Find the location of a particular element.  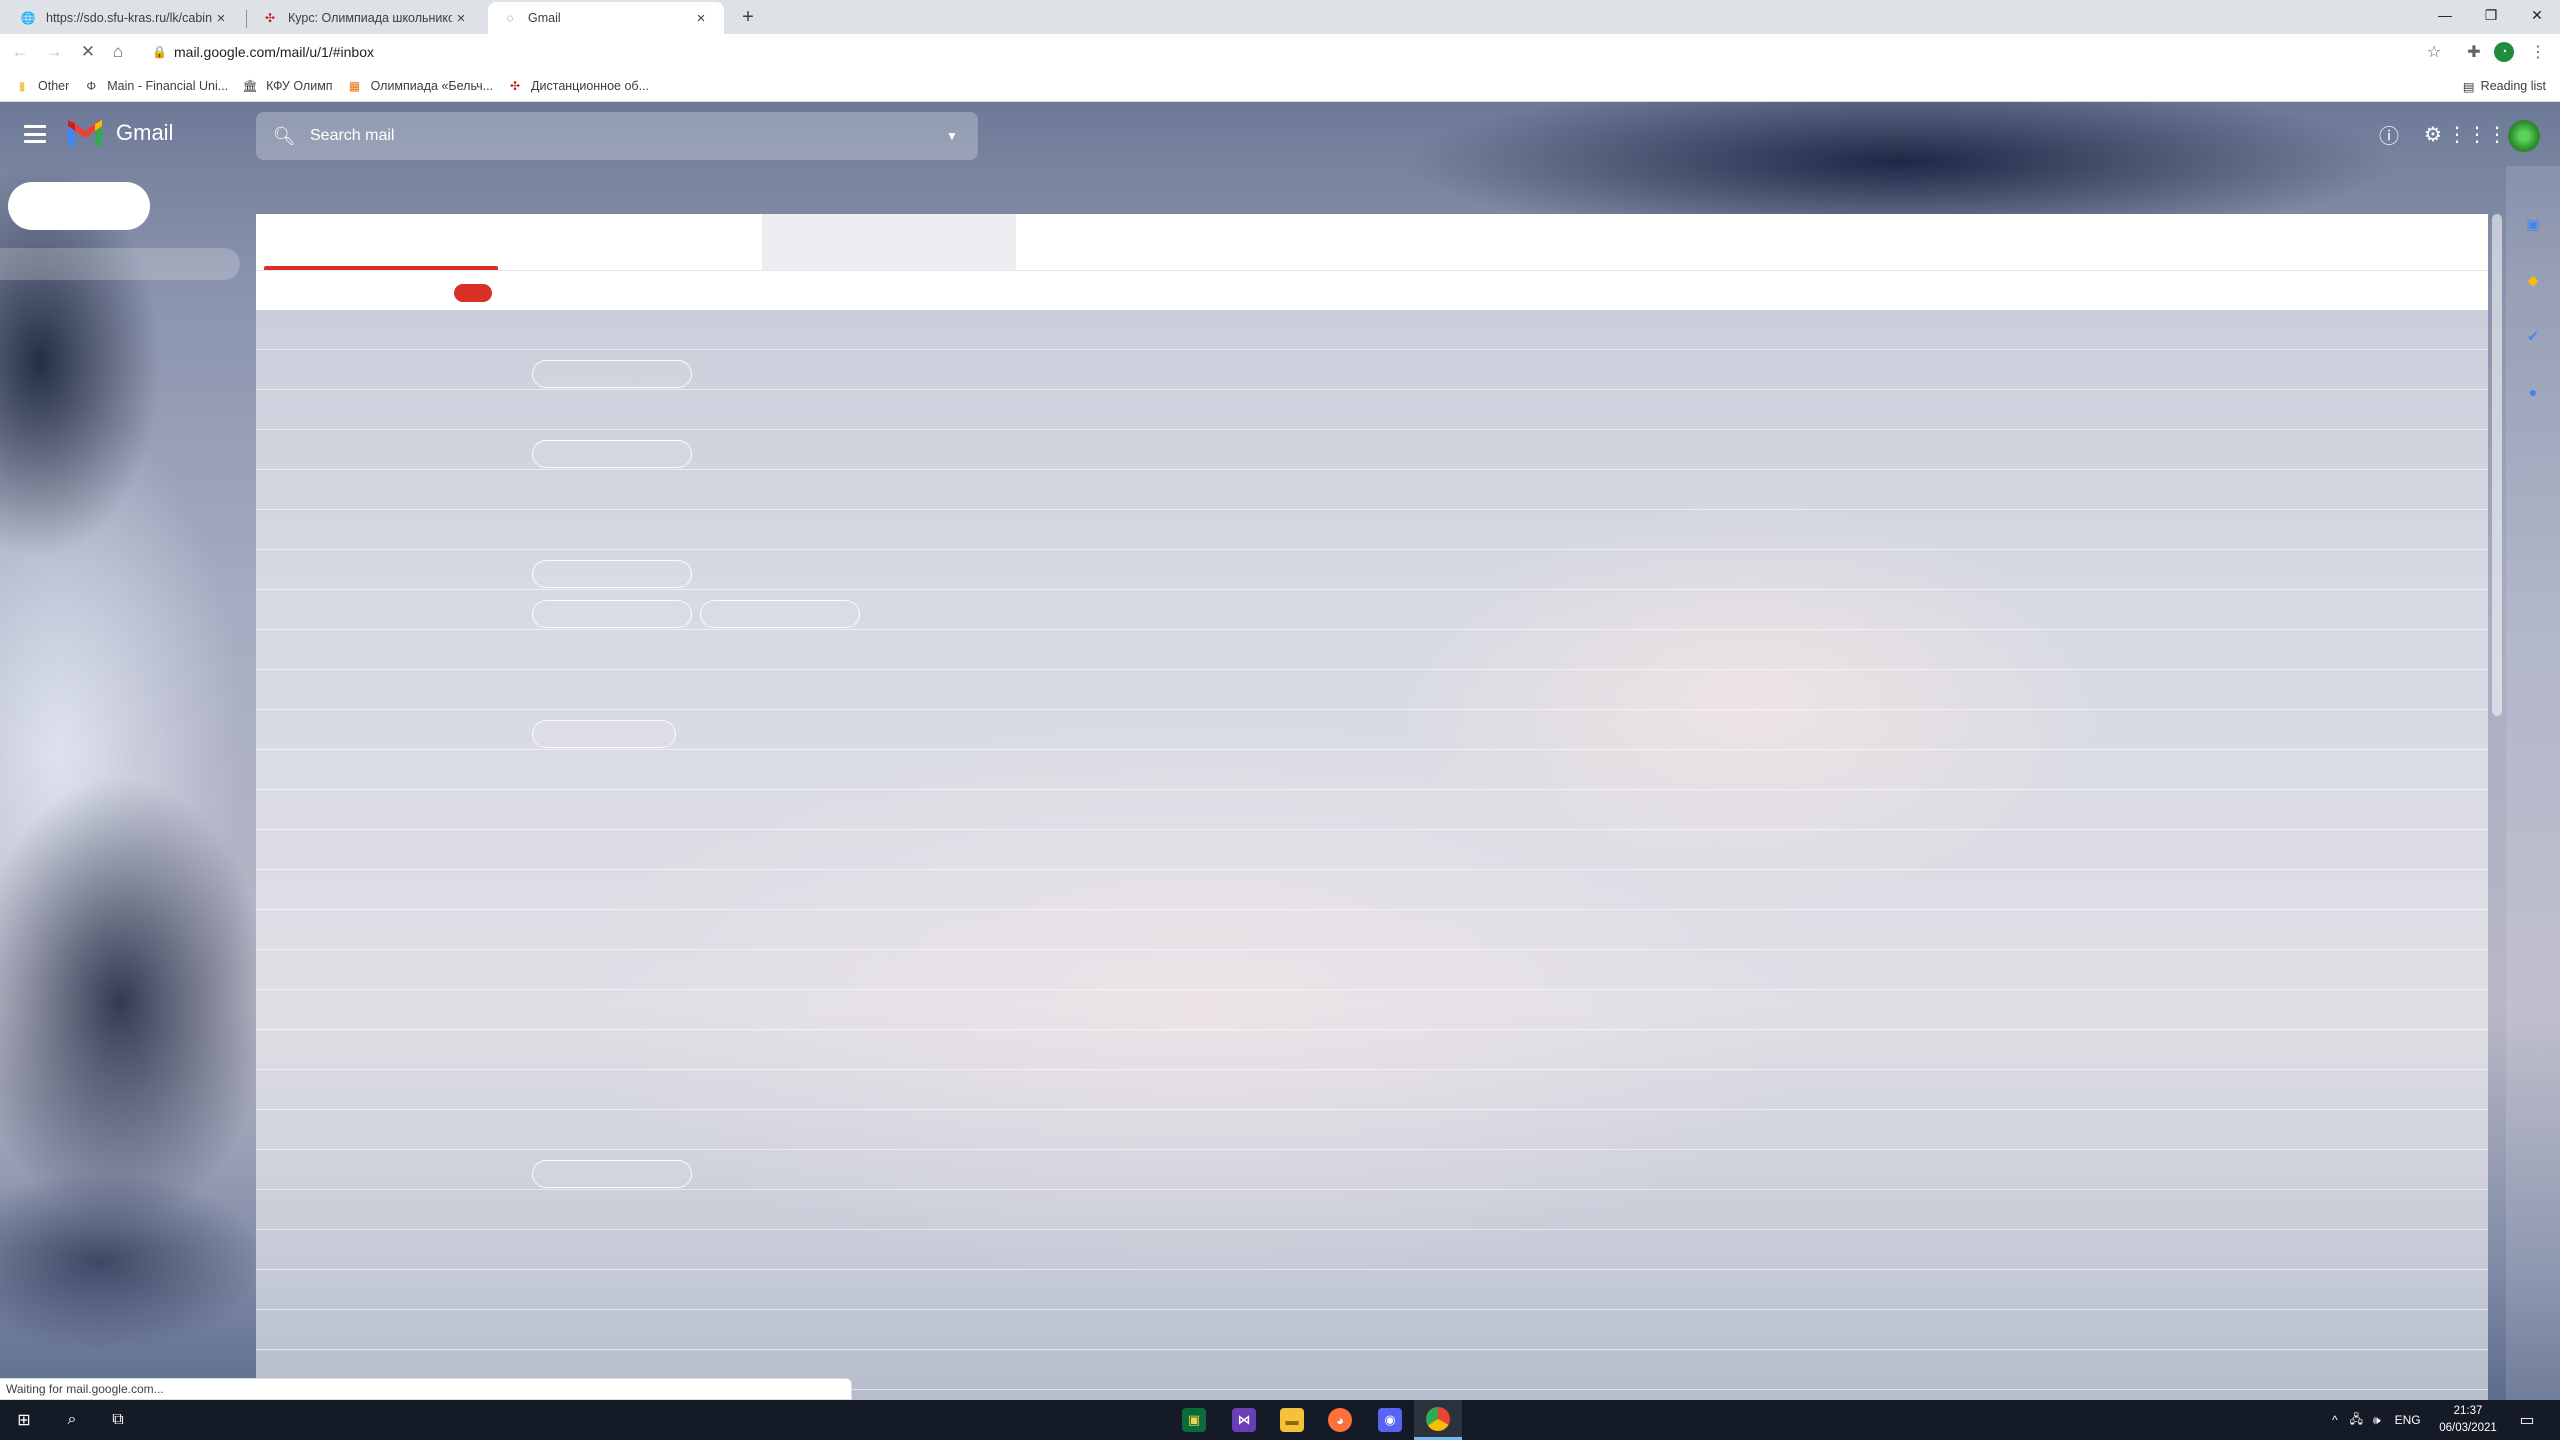

calendar-icon: ▣ is located at coordinates (2533, 224).